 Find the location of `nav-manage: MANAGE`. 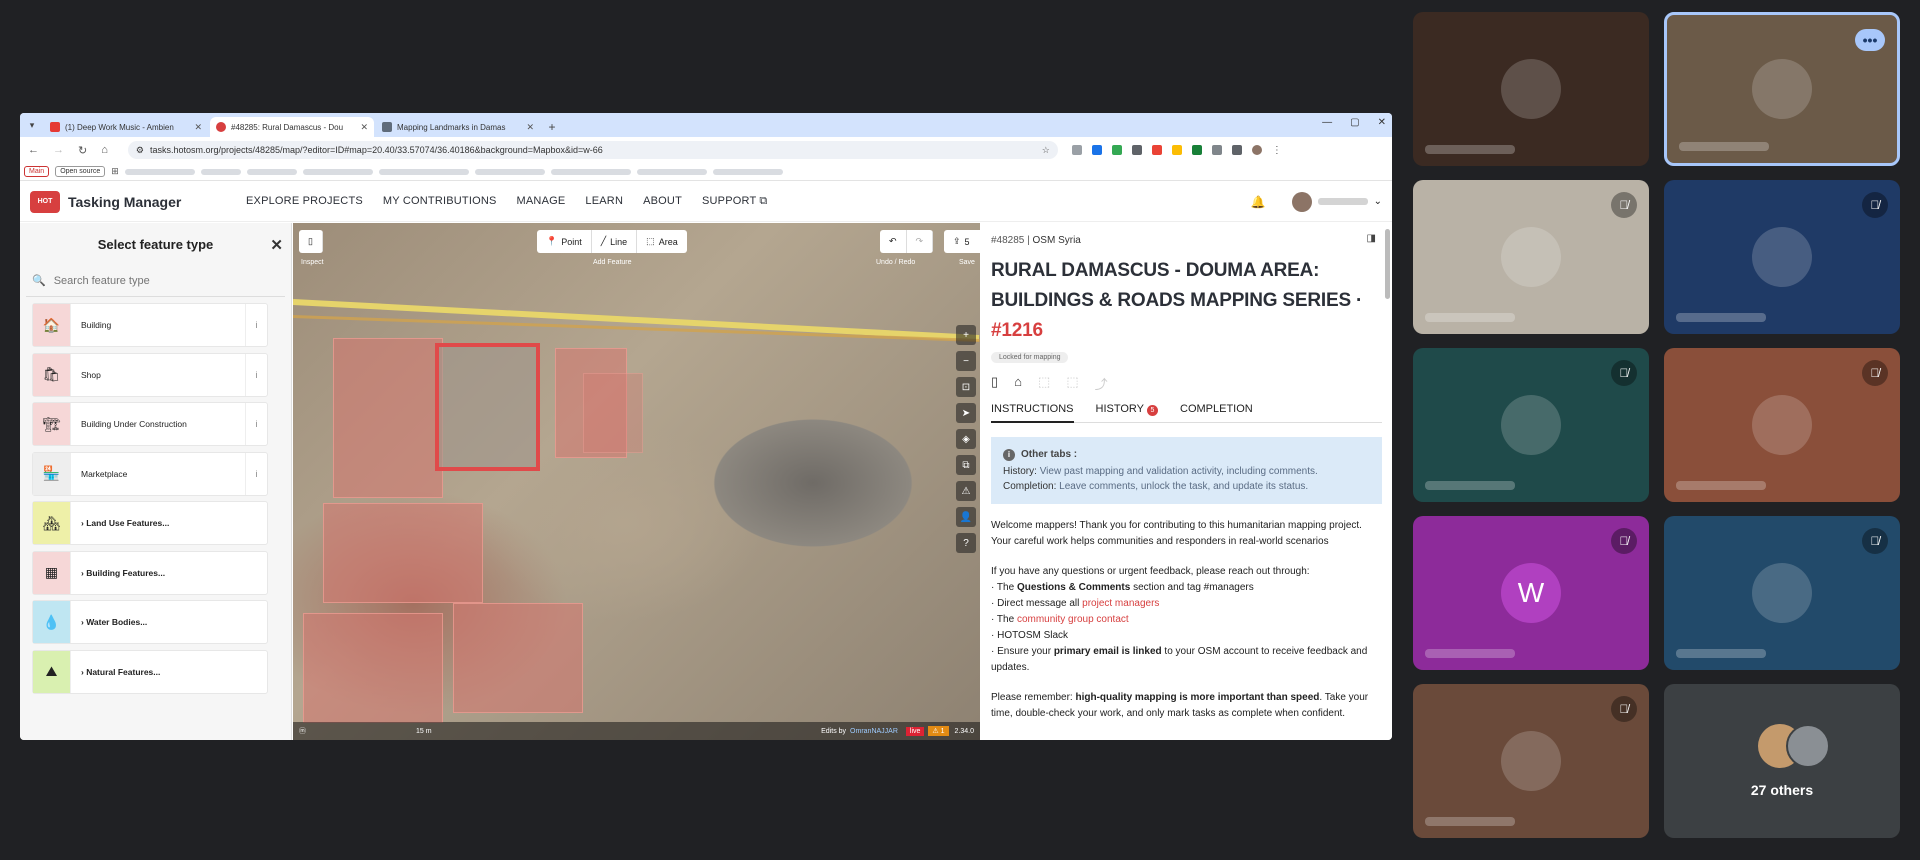

nav-manage: MANAGE is located at coordinates (541, 201).